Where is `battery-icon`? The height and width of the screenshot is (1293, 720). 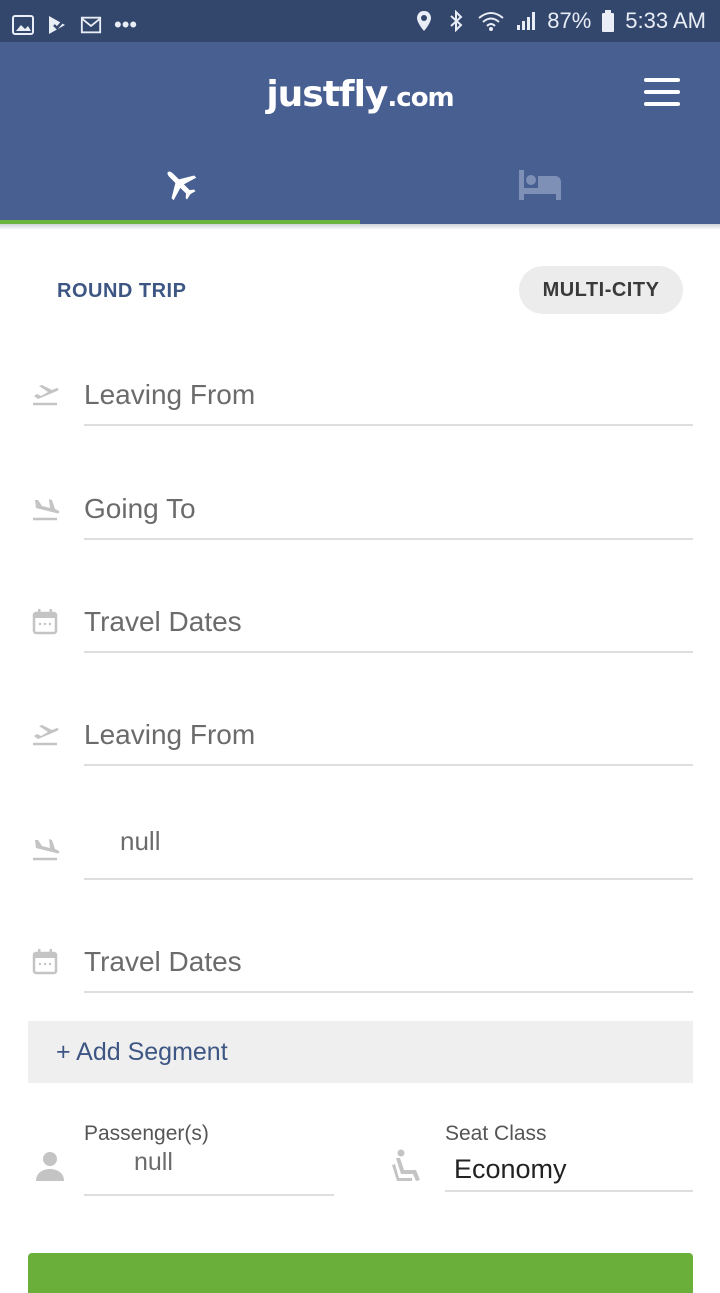 battery-icon is located at coordinates (608, 21).